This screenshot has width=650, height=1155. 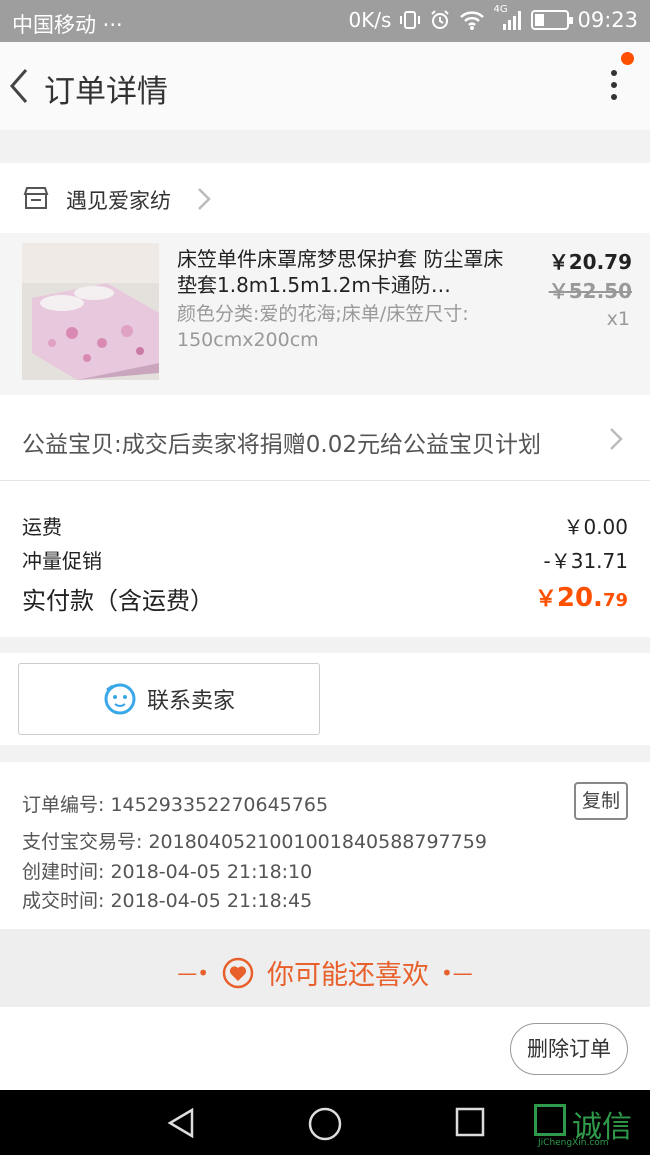 What do you see at coordinates (585, 561) in the screenshot?
I see `promo-value: -￥31.71` at bounding box center [585, 561].